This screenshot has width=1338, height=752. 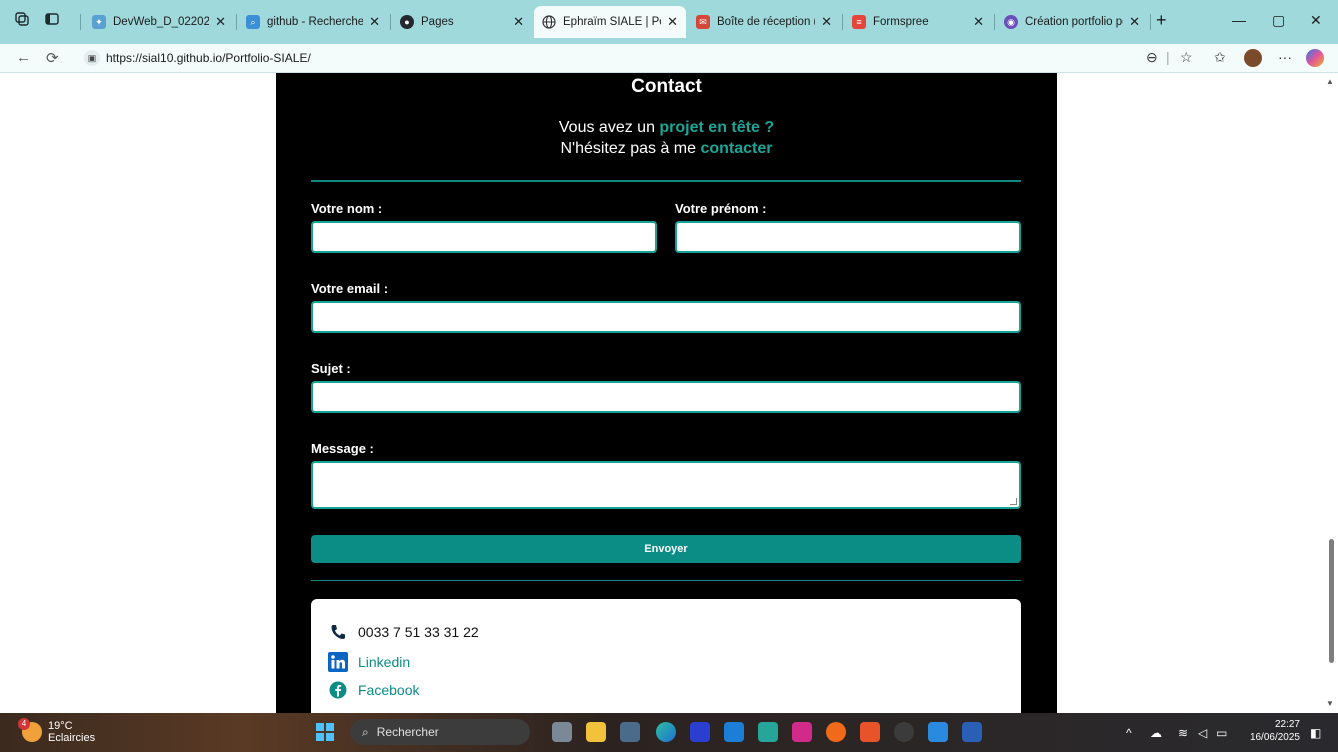 What do you see at coordinates (630, 732) in the screenshot?
I see `store-icon` at bounding box center [630, 732].